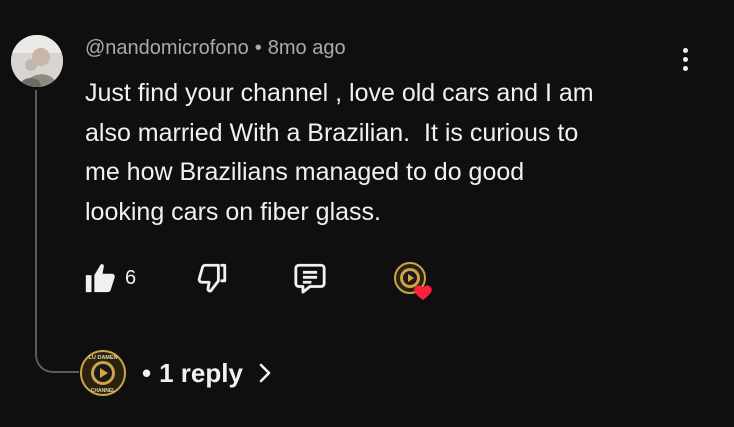 This screenshot has width=734, height=427. I want to click on view-replies-button: LU DAMEN CHANNEL • 1 reply, so click(176, 373).